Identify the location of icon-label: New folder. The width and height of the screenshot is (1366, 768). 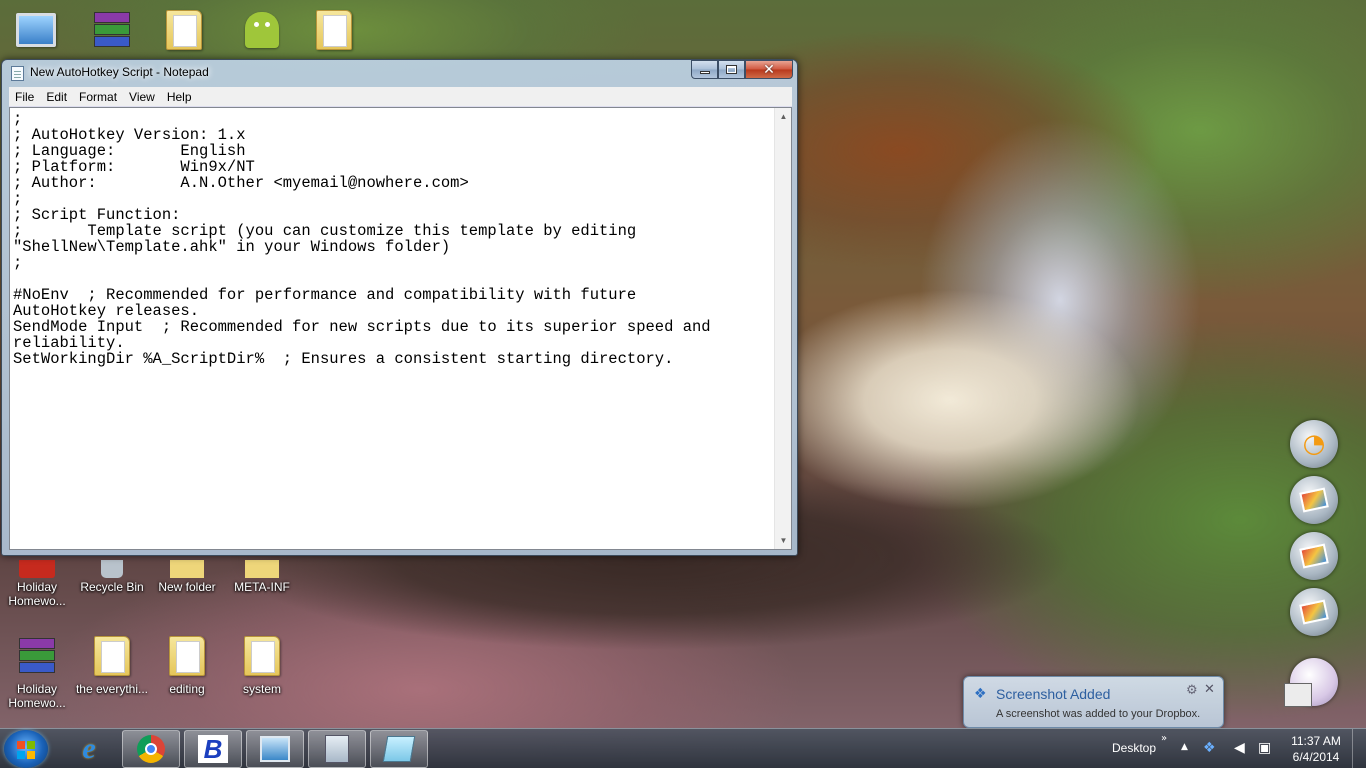
(187, 587).